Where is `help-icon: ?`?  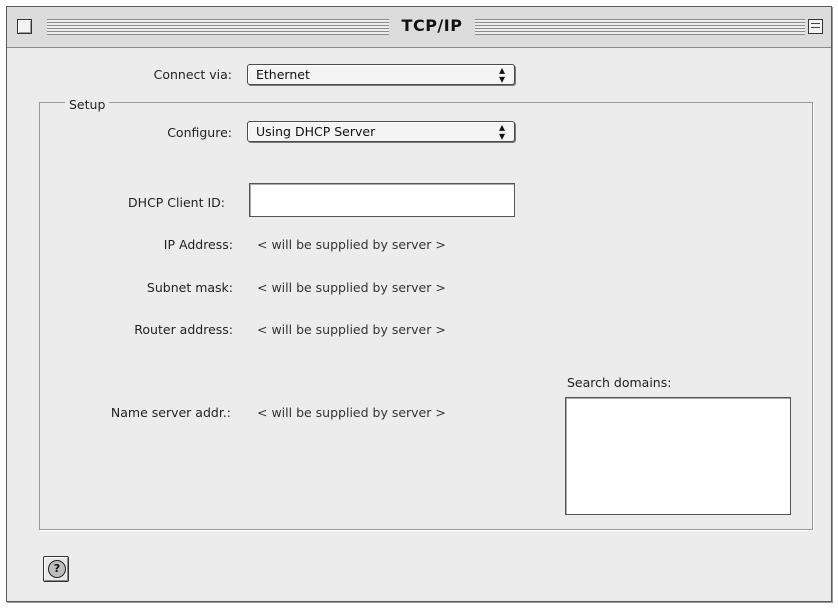 help-icon: ? is located at coordinates (57, 569).